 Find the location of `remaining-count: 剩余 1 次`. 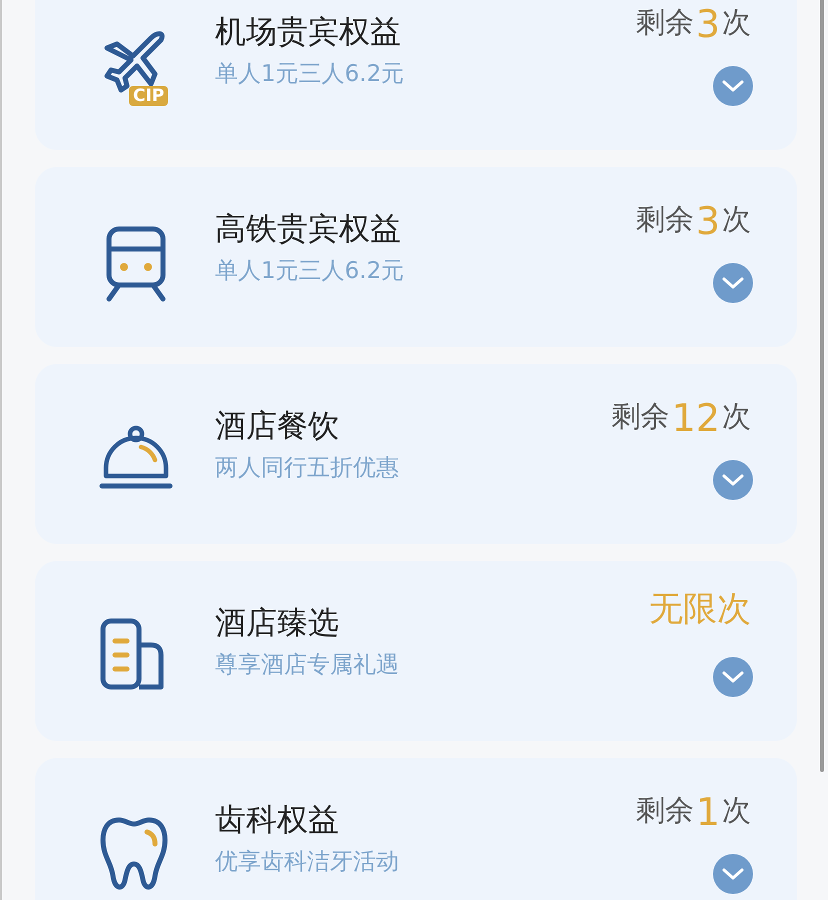

remaining-count: 剩余 1 次 is located at coordinates (693, 810).